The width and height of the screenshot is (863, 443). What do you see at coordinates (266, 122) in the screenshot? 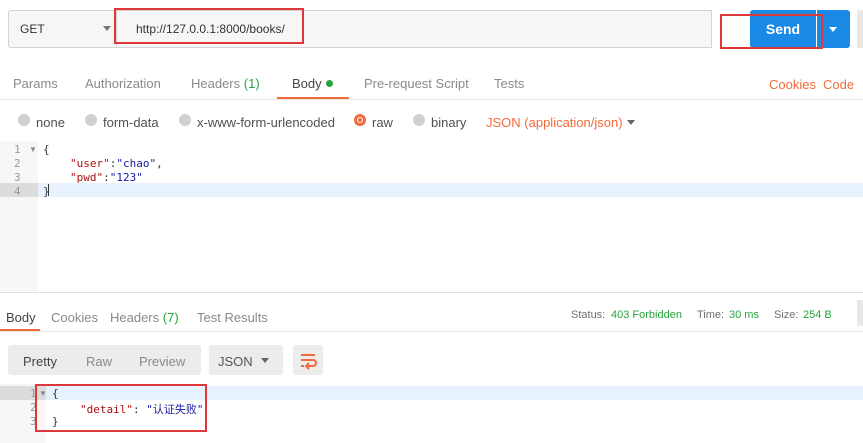
I see `radio-urlencoded-label: x-www-form-urlencoded` at bounding box center [266, 122].